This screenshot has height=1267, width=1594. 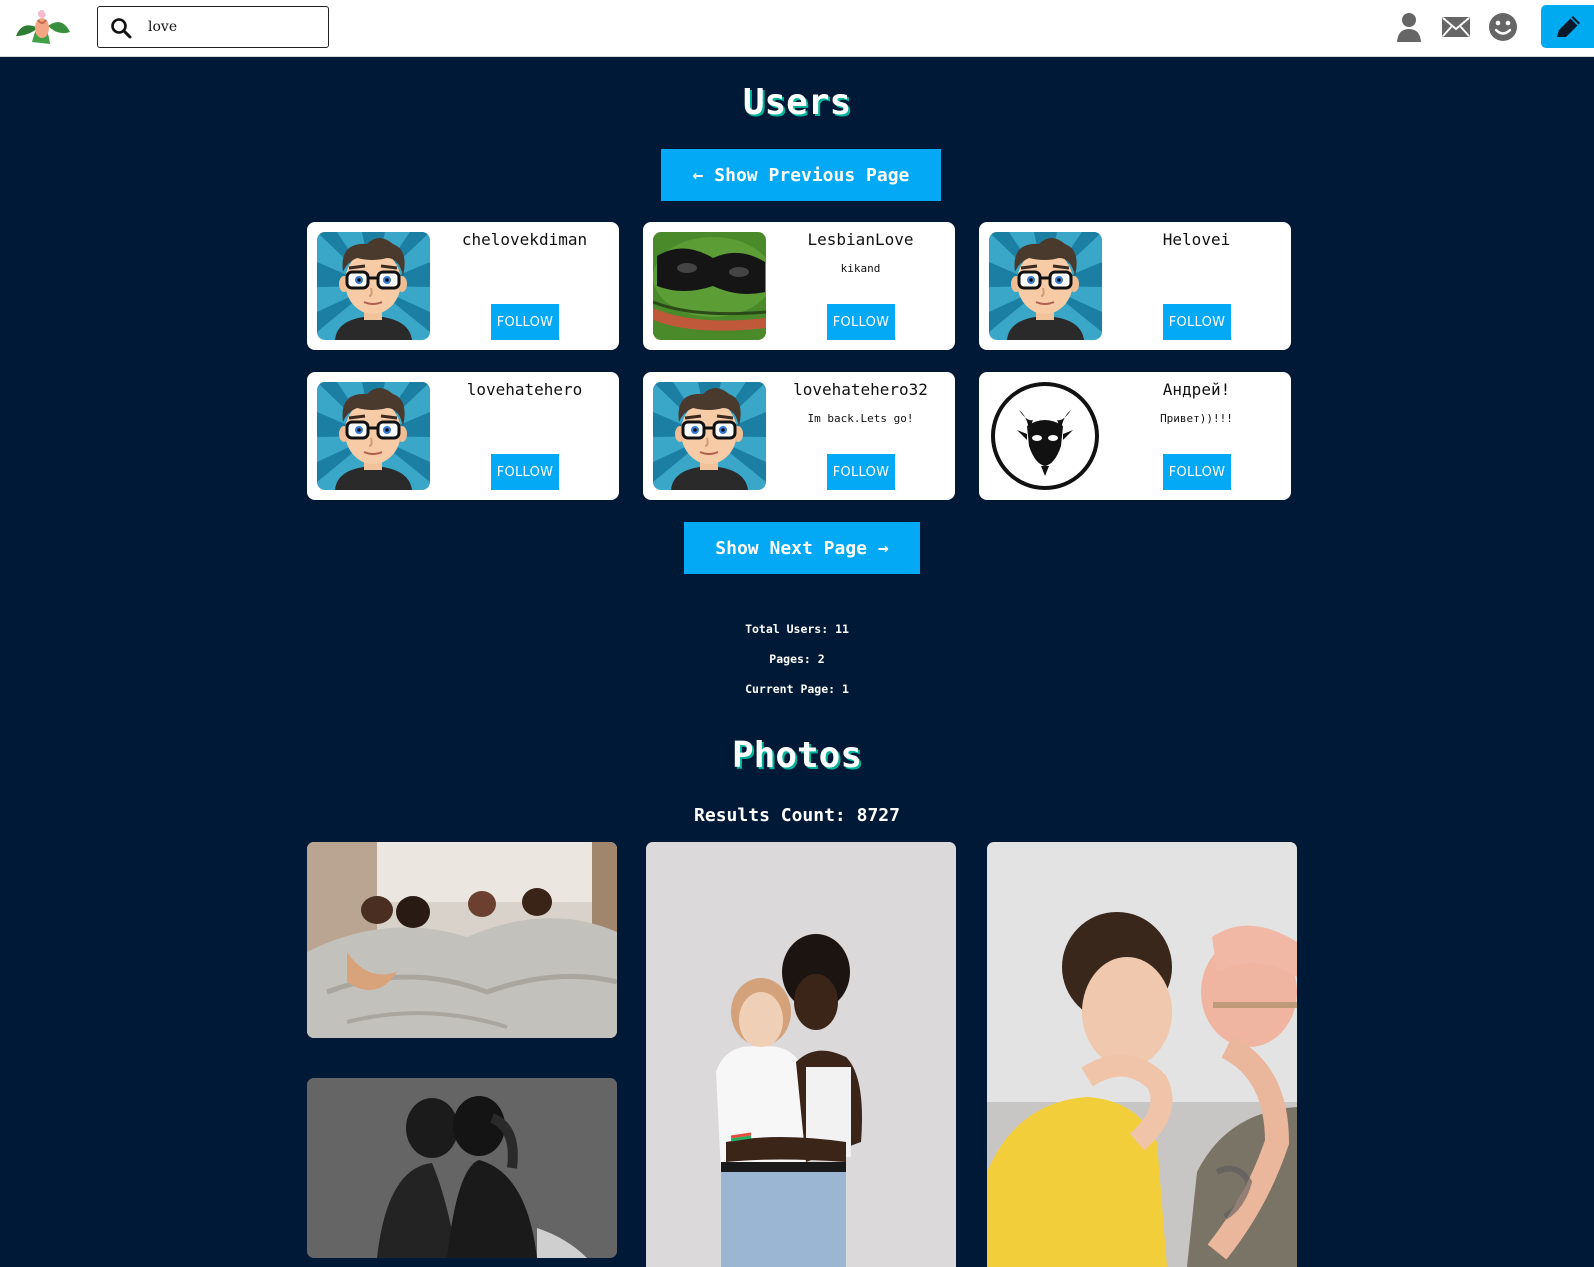 I want to click on username: LesbianLove, so click(x=860, y=239).